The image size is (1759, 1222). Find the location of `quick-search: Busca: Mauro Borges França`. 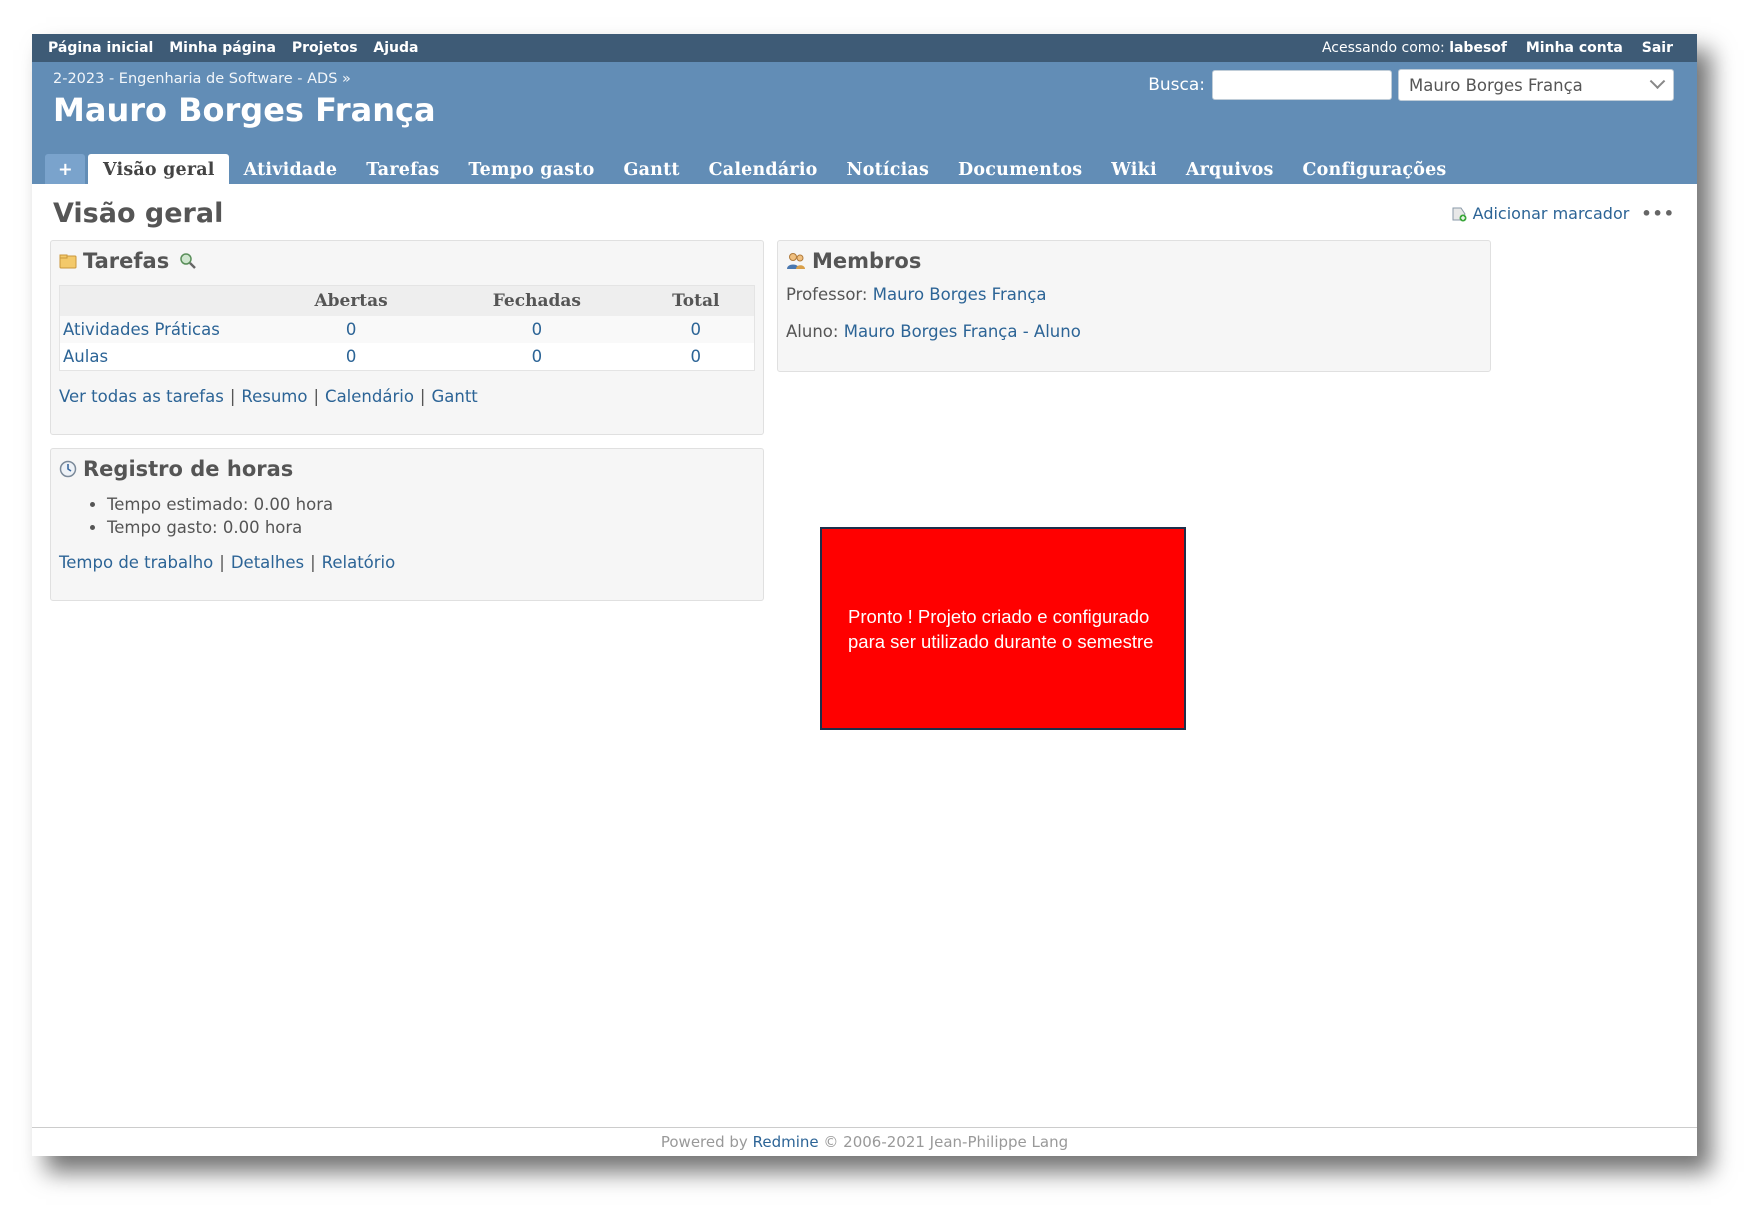

quick-search: Busca: Mauro Borges França is located at coordinates (1411, 85).